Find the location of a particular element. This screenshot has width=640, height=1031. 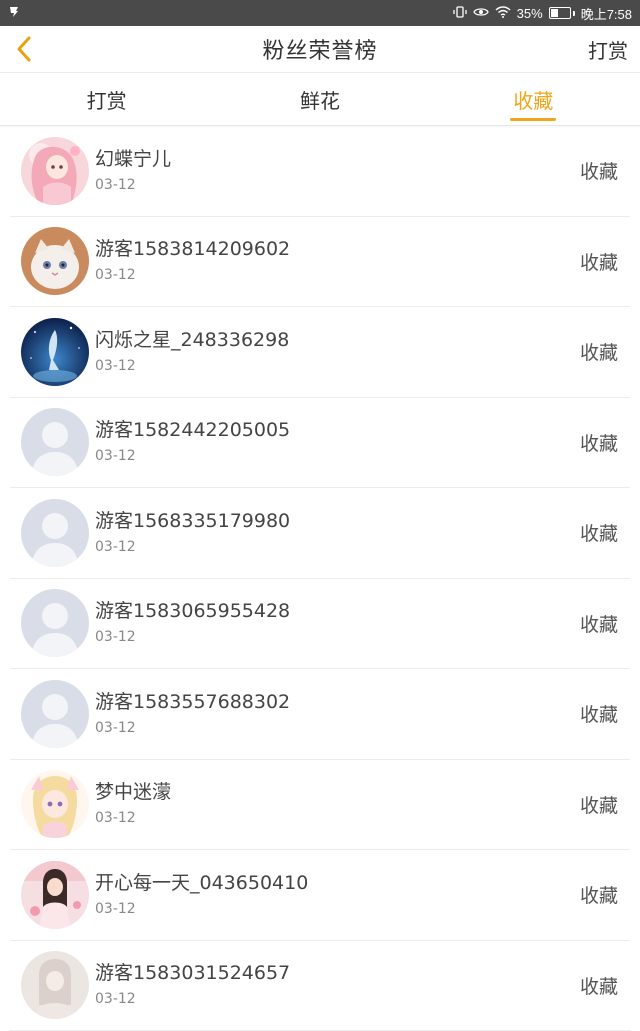

item-info: 游客1583065955428 03-12 is located at coordinates (192, 623).